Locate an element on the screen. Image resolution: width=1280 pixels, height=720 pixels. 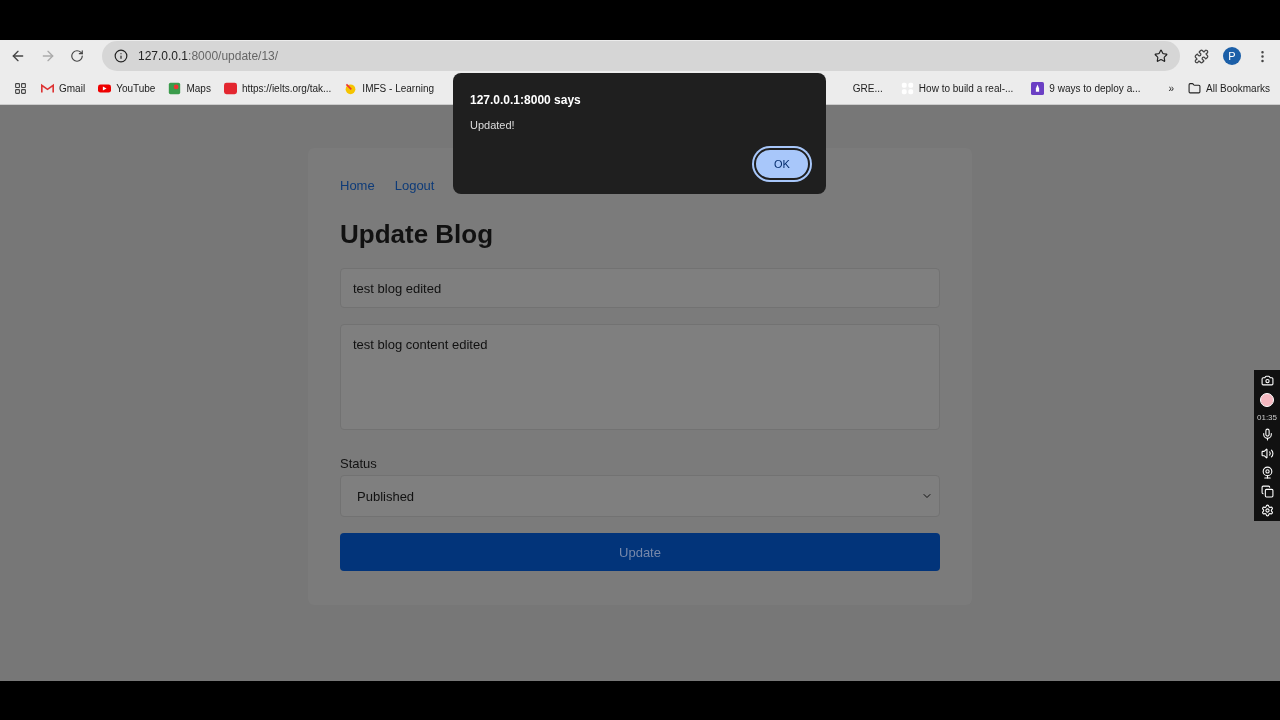
all-bookmarks-button: All Bookmarks is located at coordinates (1229, 88).